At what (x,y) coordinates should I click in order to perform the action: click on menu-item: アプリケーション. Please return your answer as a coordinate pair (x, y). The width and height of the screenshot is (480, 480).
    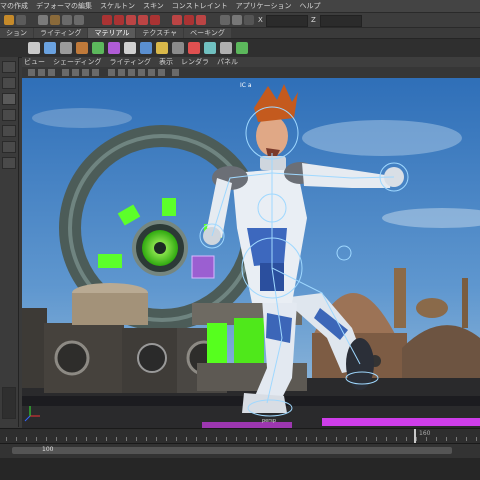
    Looking at the image, I should click on (264, 6).